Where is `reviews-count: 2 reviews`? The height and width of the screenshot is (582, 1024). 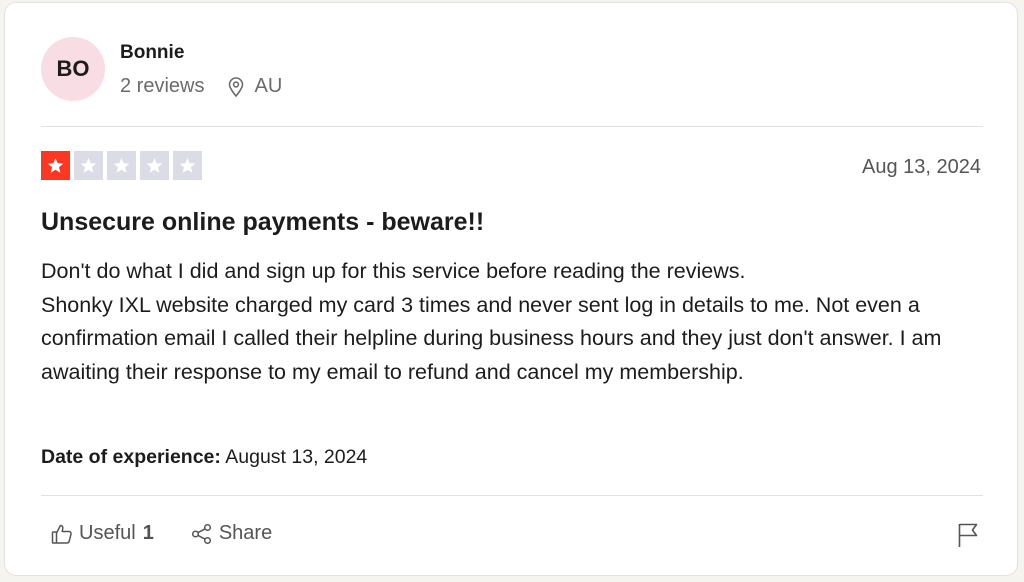 reviews-count: 2 reviews is located at coordinates (162, 86).